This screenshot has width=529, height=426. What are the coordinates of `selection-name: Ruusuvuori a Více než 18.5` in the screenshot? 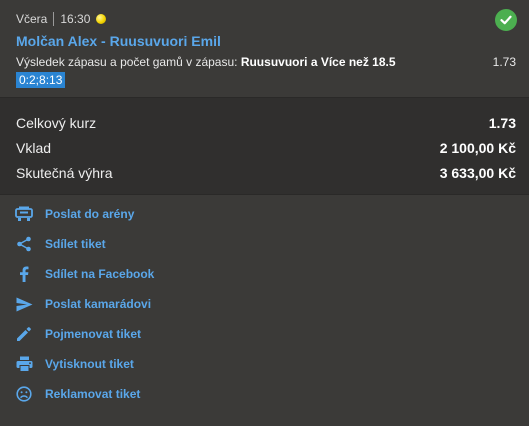 It's located at (318, 62).